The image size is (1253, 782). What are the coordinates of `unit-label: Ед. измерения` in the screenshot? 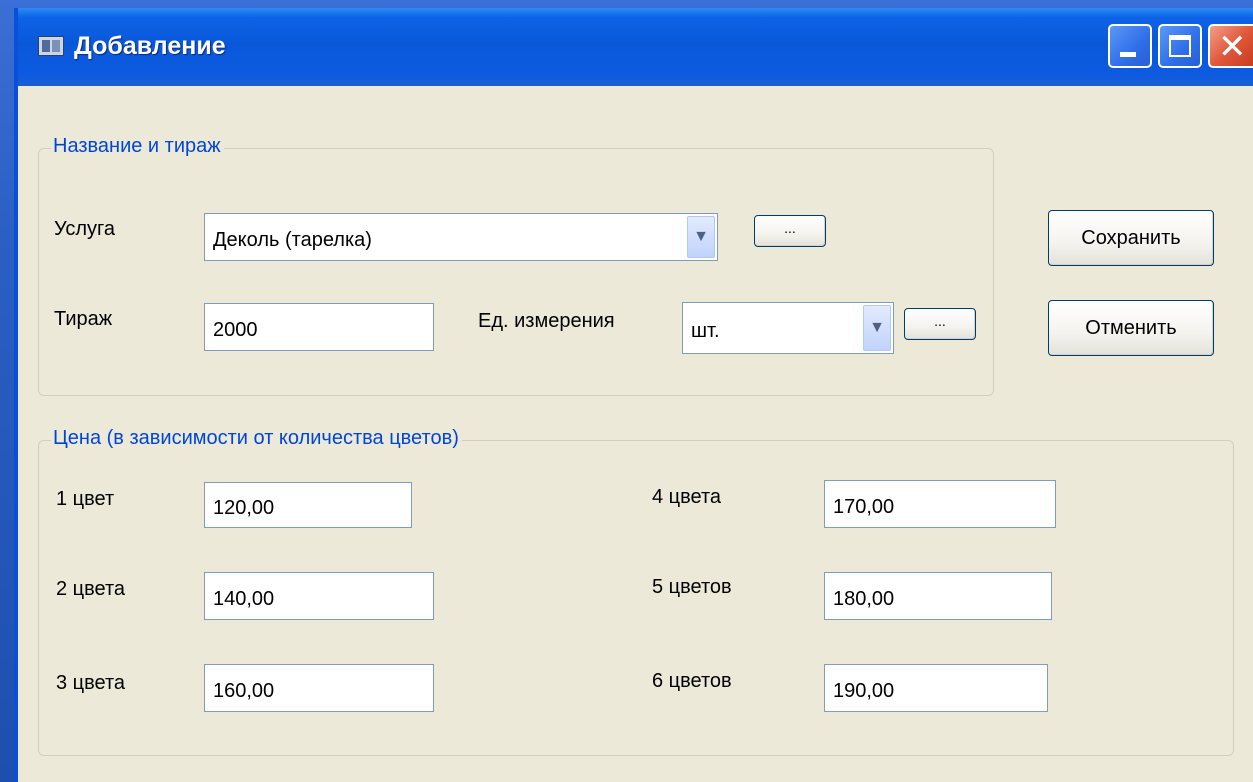 It's located at (546, 321).